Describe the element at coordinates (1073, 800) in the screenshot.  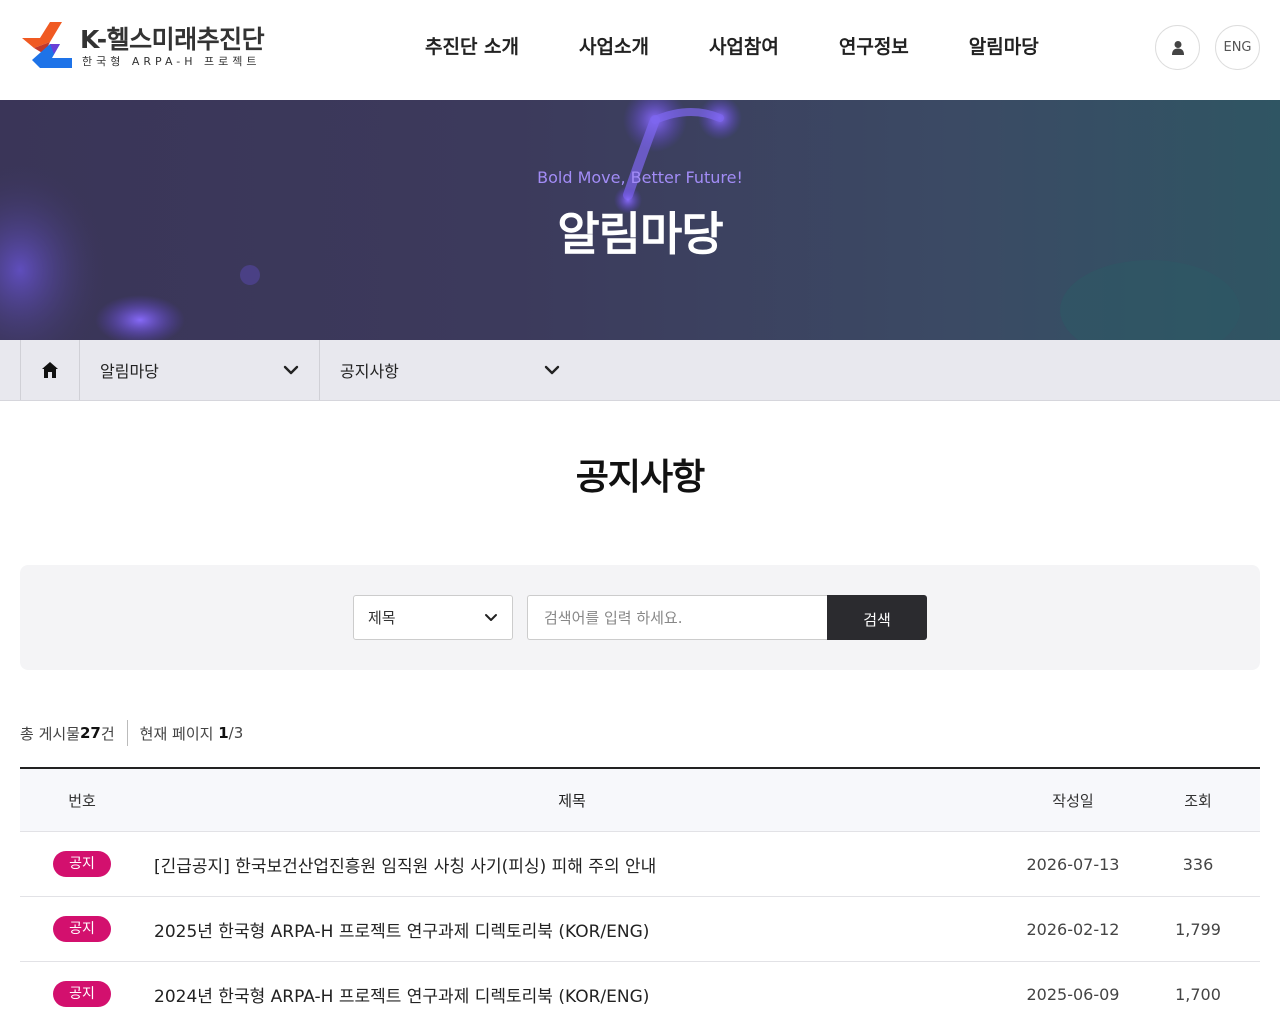
I see `column-header-date: 작성일` at that location.